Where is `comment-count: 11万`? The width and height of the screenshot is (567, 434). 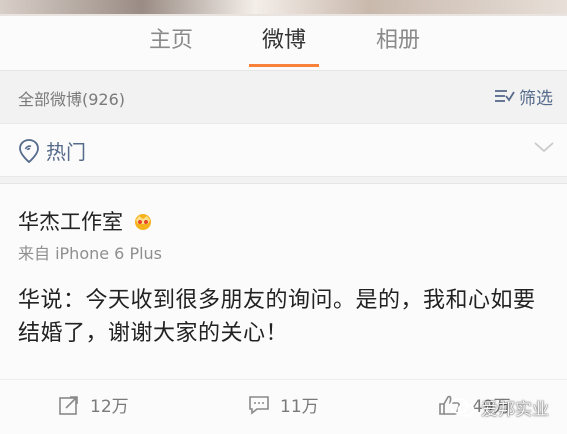
comment-count: 11万 is located at coordinates (299, 407).